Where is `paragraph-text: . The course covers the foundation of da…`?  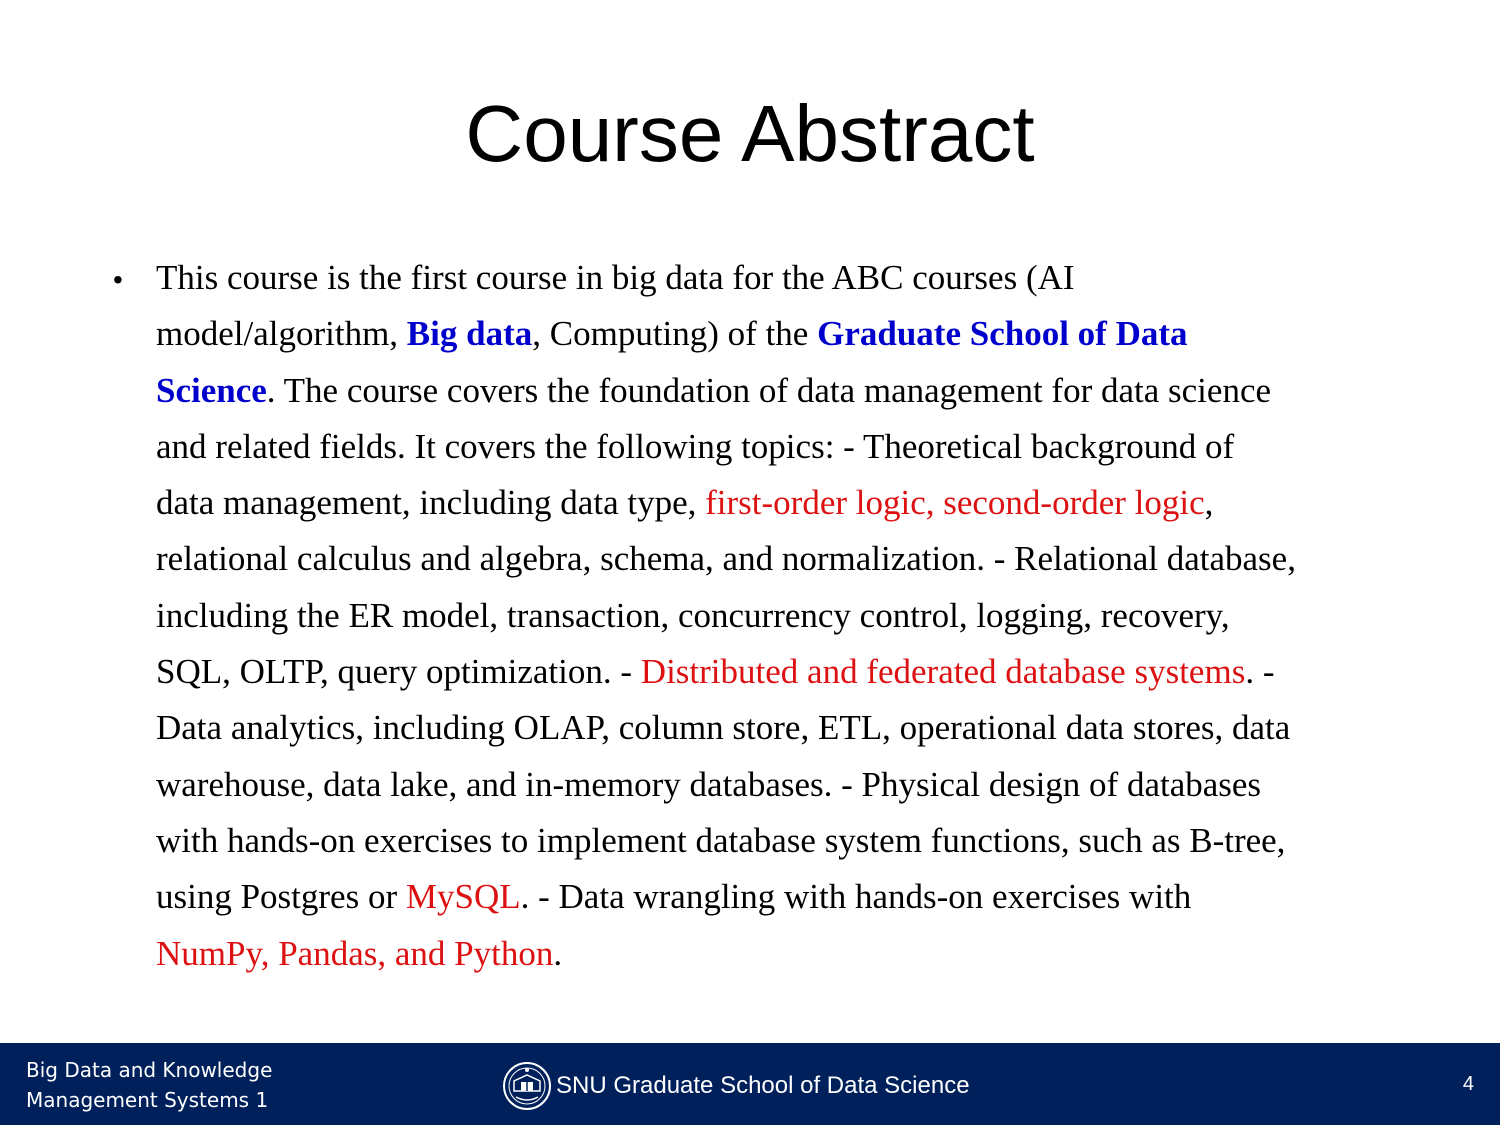
paragraph-text: . The course covers the foundation of da… is located at coordinates (769, 390).